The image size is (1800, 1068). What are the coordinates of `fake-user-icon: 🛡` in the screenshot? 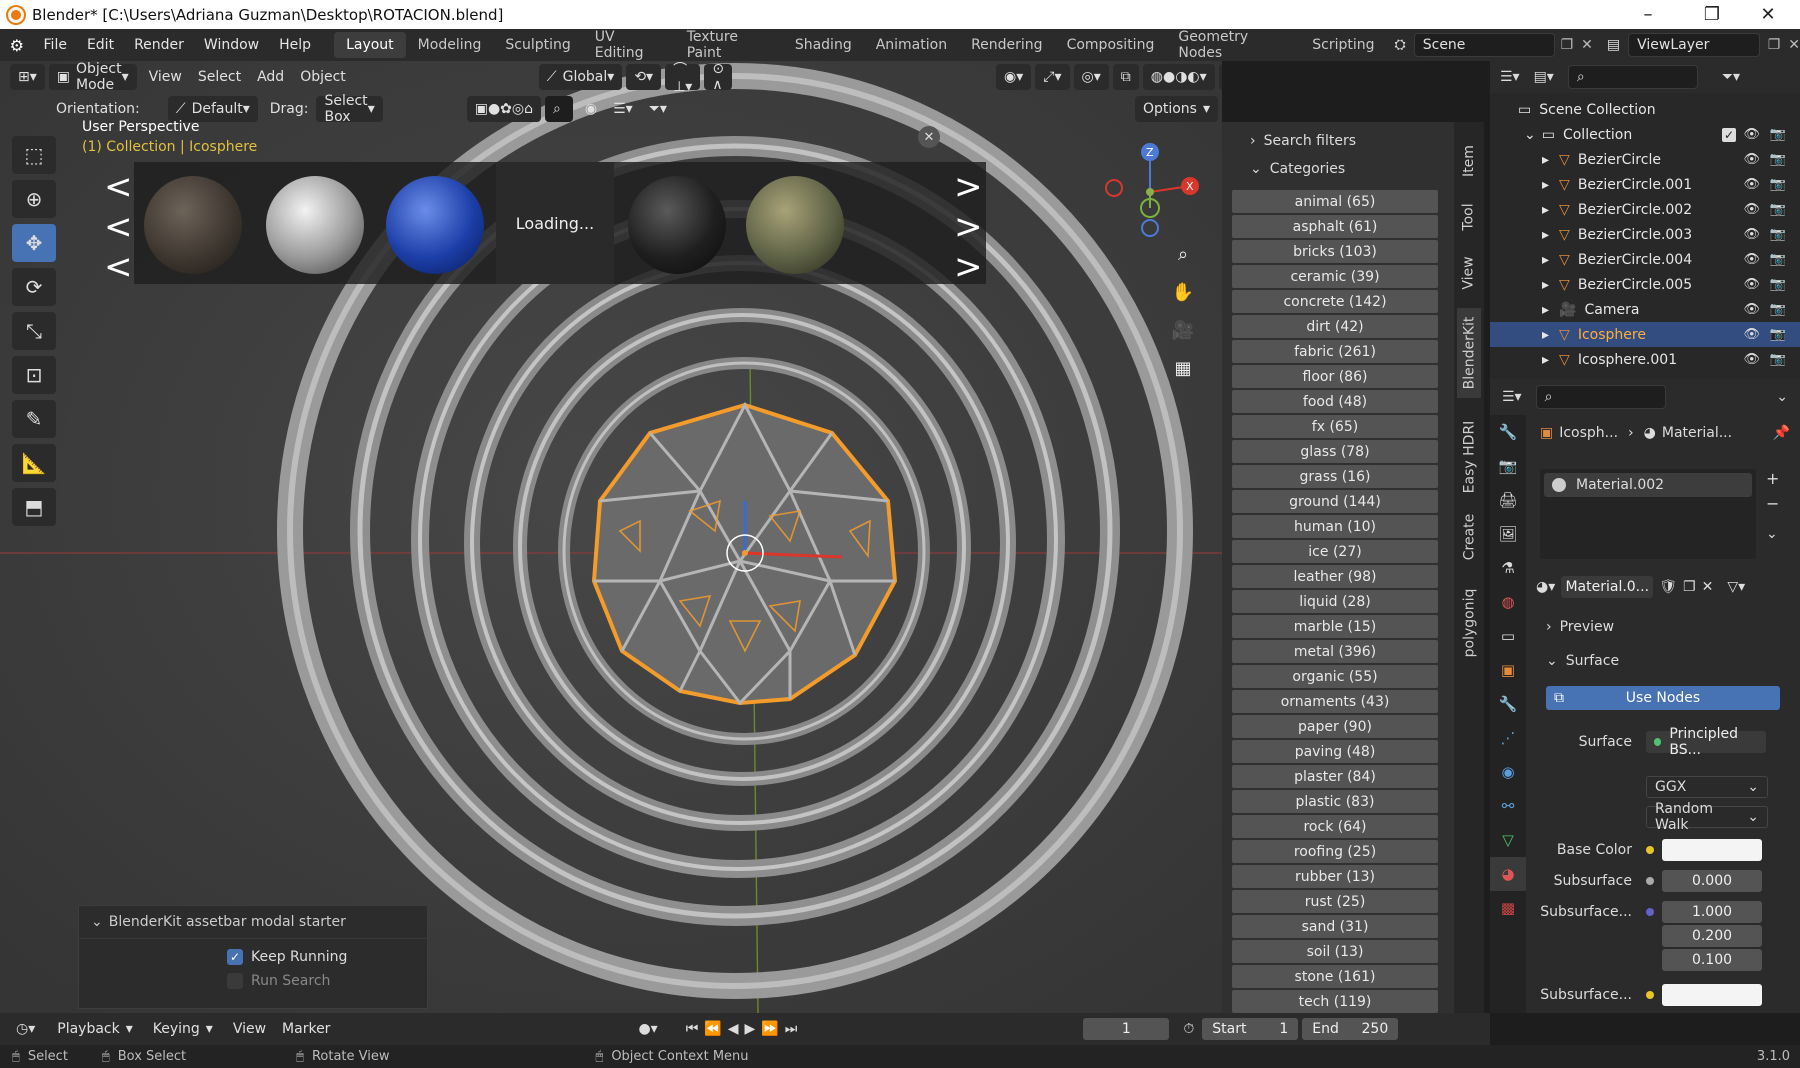 It's located at (1668, 587).